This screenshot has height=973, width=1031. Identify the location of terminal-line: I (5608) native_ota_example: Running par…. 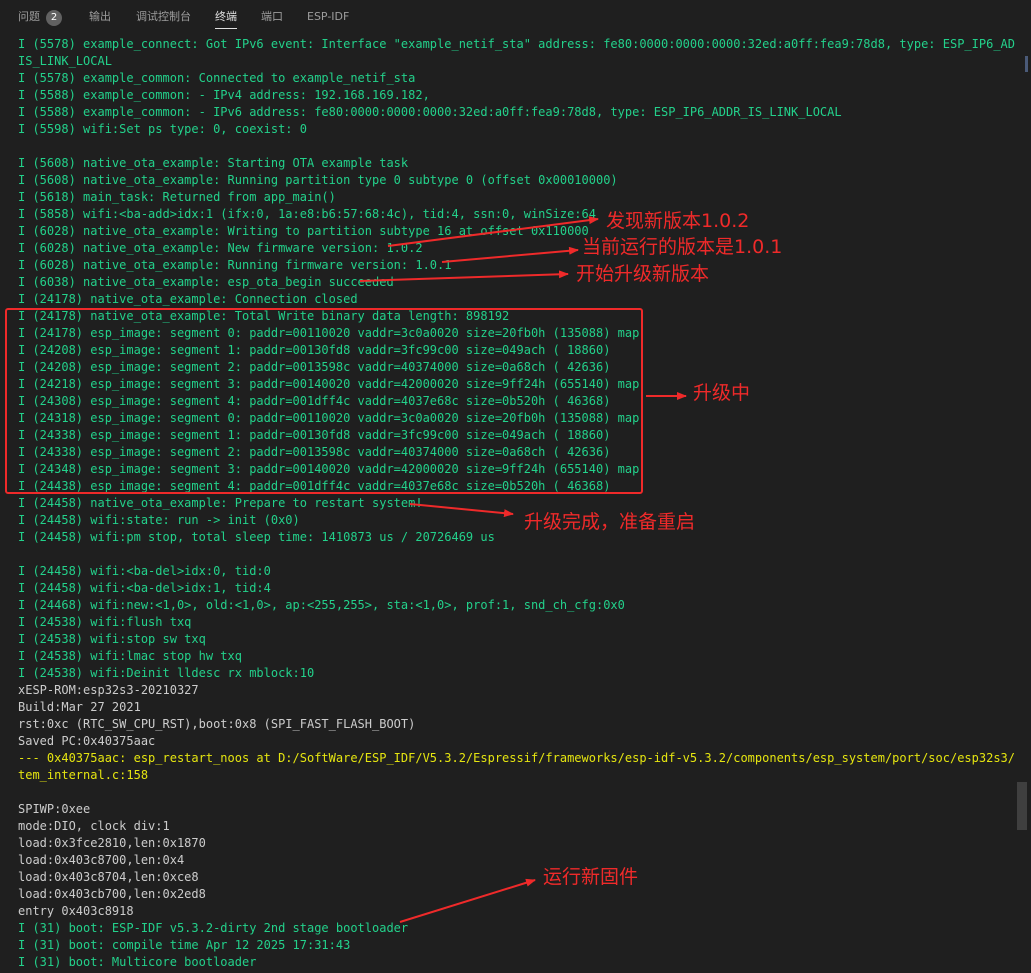
(318, 180).